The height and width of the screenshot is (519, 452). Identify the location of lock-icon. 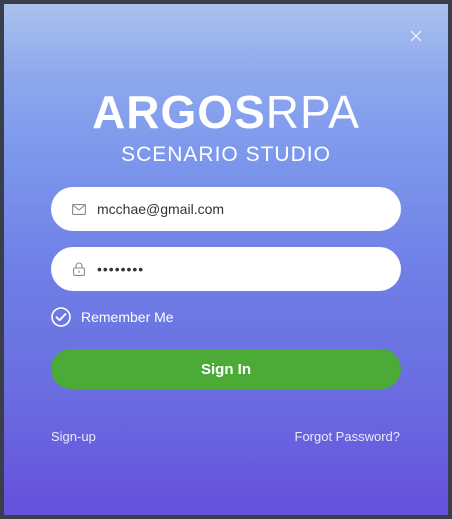
(79, 269).